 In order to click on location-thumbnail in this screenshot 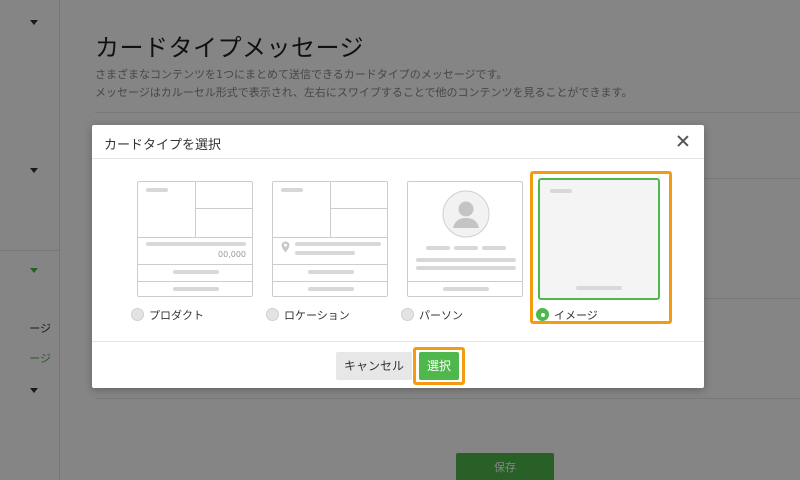, I will do `click(330, 239)`.